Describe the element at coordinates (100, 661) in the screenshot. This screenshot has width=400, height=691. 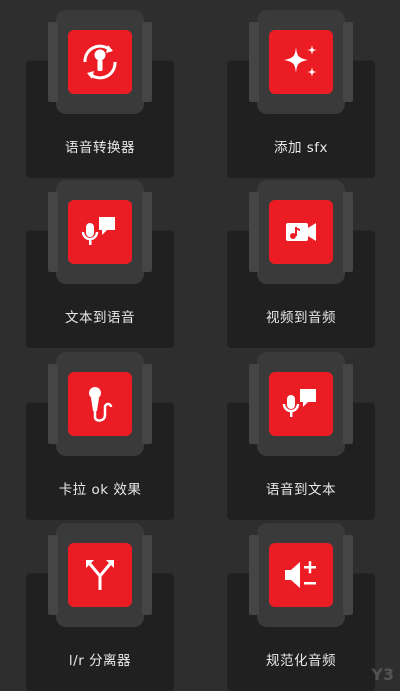
I see `feature-label: l/r 分离器` at that location.